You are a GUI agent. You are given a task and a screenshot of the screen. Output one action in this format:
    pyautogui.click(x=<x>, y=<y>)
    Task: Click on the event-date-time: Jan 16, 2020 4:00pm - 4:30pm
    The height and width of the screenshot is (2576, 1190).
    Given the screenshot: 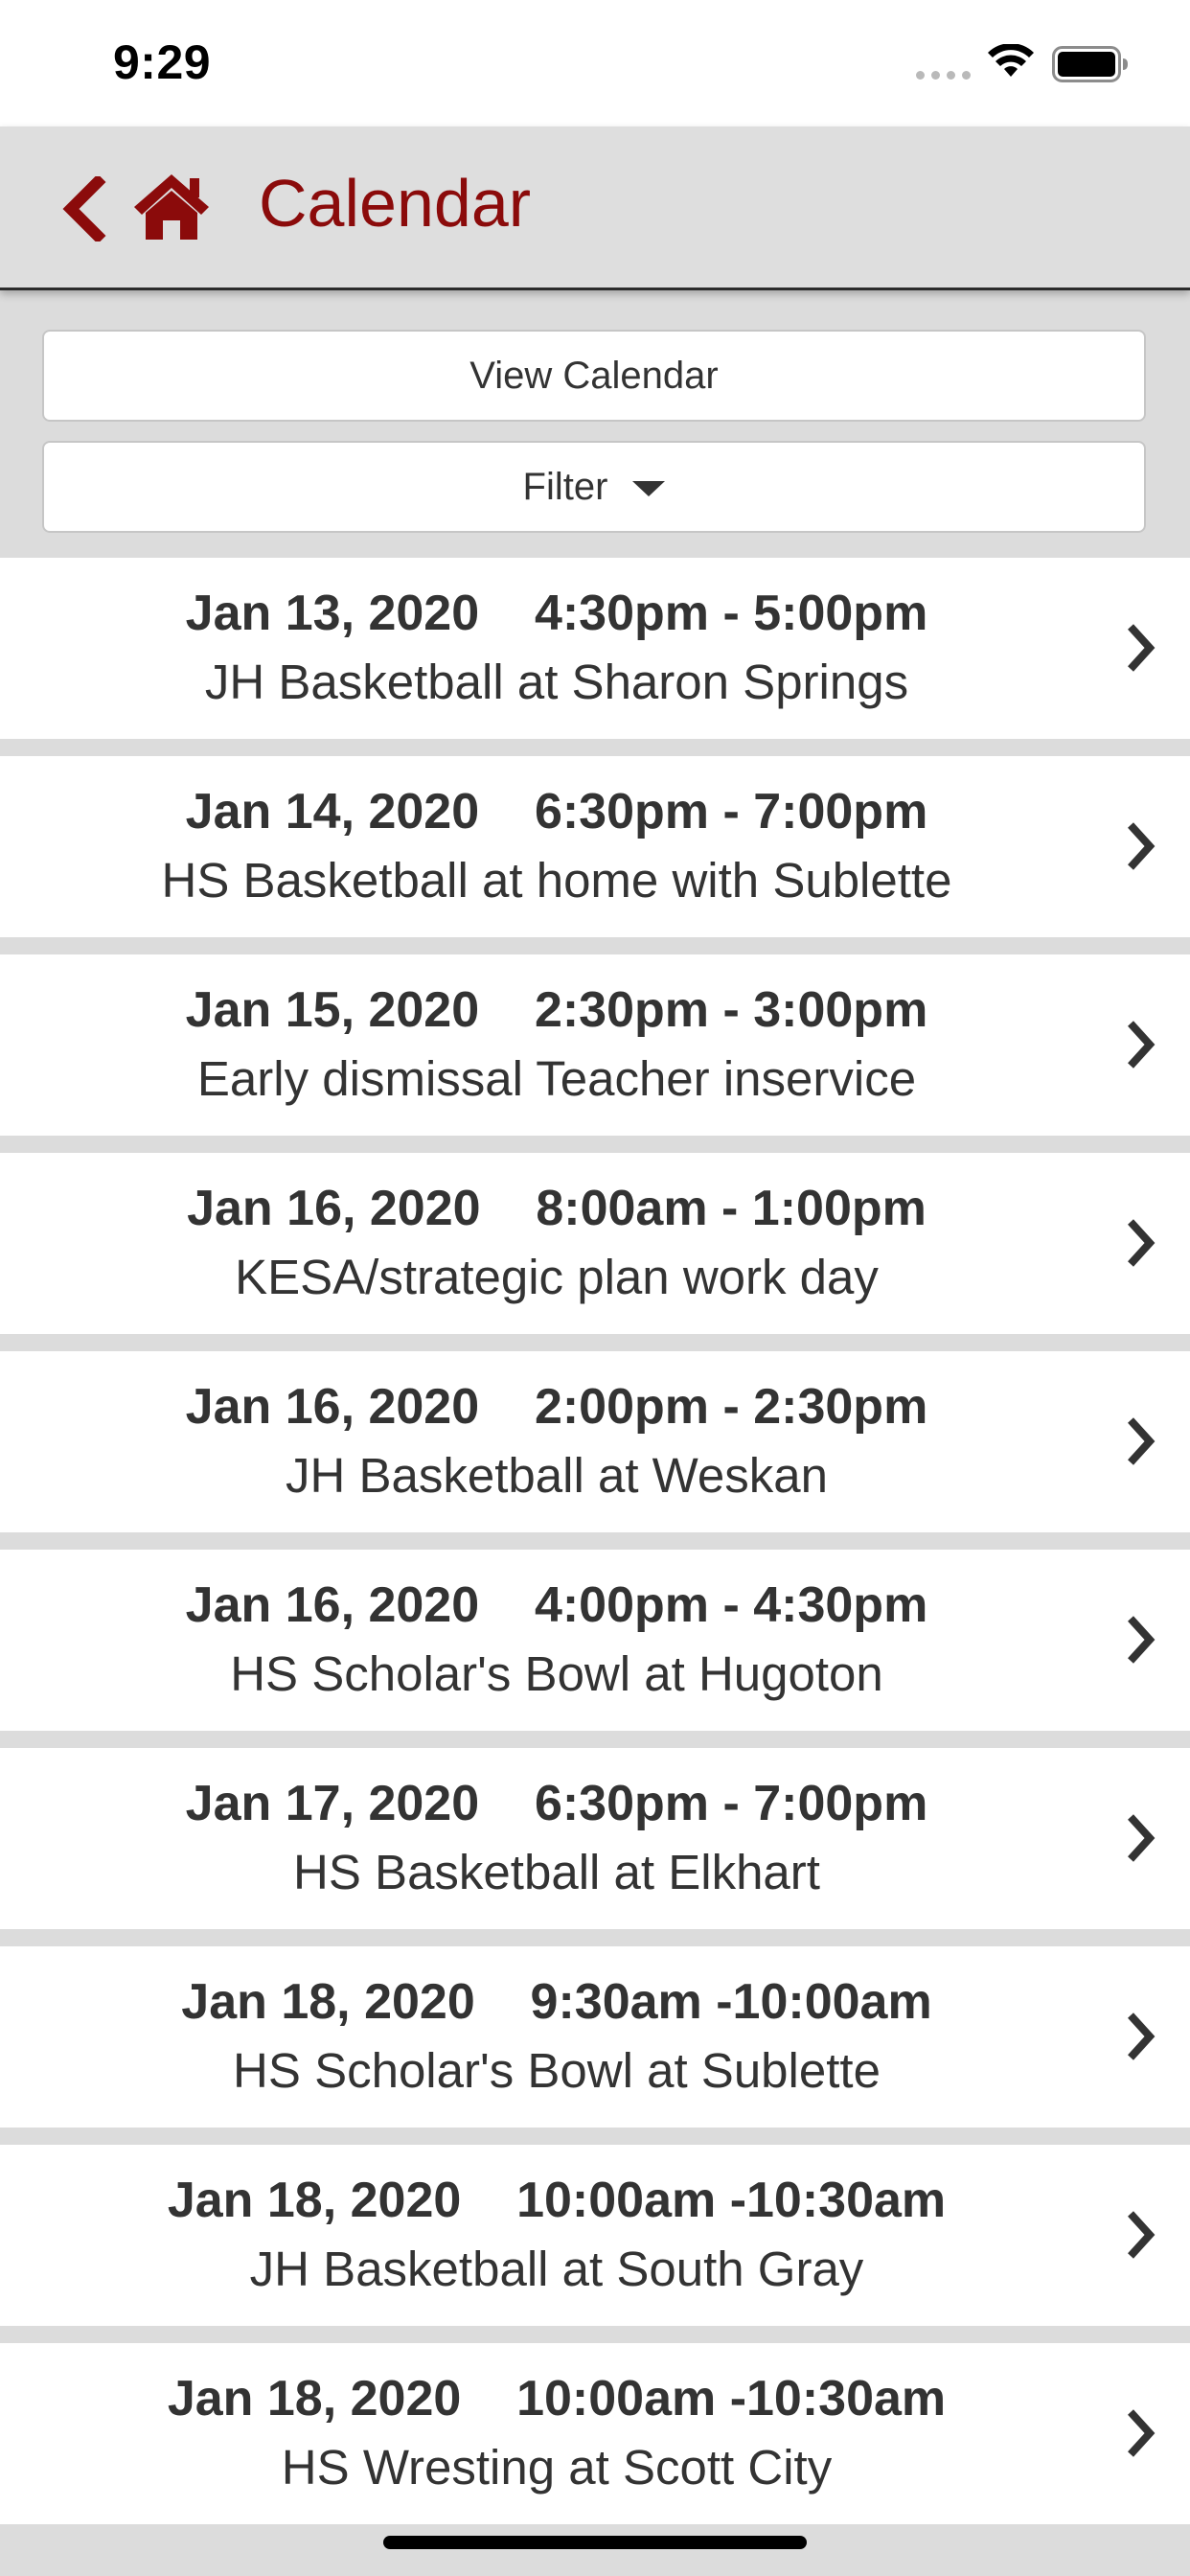 What is the action you would take?
    pyautogui.click(x=557, y=1605)
    